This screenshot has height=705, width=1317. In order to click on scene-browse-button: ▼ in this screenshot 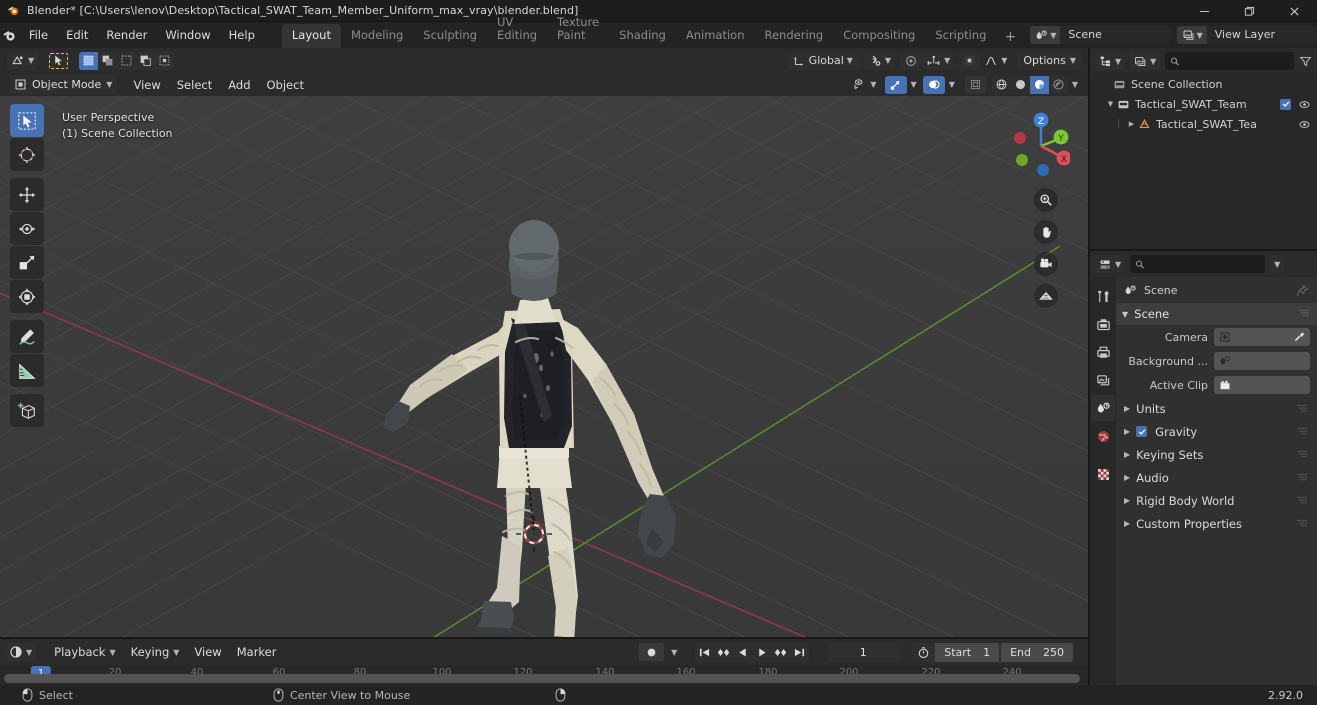, I will do `click(1045, 35)`.